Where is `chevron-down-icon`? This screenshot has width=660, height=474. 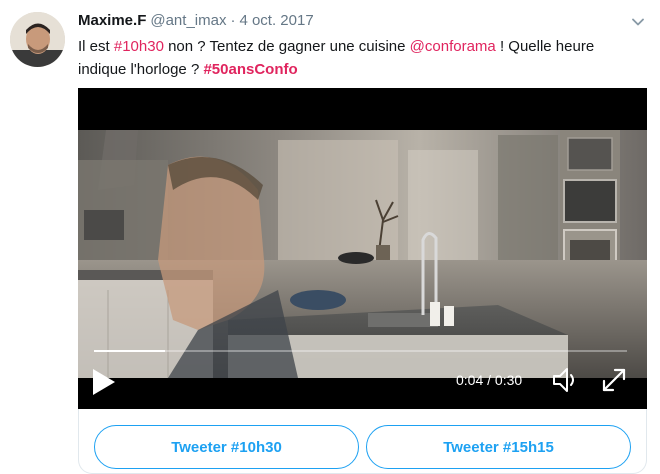
chevron-down-icon is located at coordinates (638, 22).